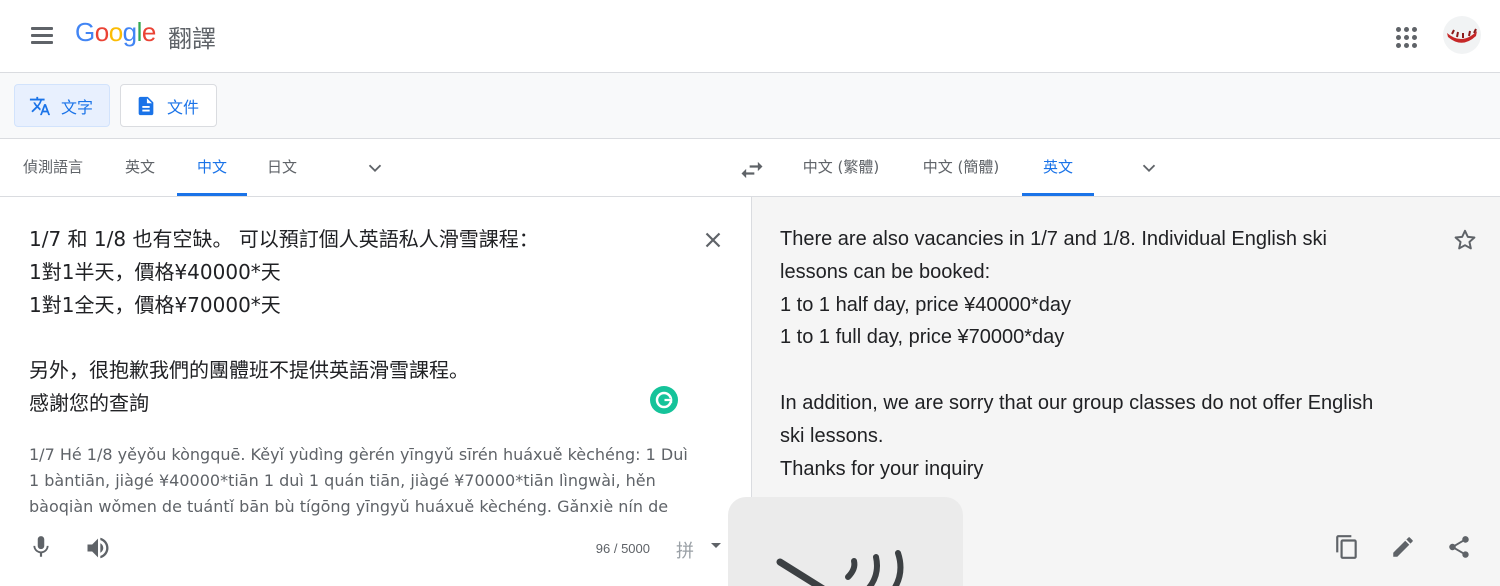 This screenshot has height=586, width=1500. What do you see at coordinates (622, 548) in the screenshot?
I see `character-count: 96 / 5000` at bounding box center [622, 548].